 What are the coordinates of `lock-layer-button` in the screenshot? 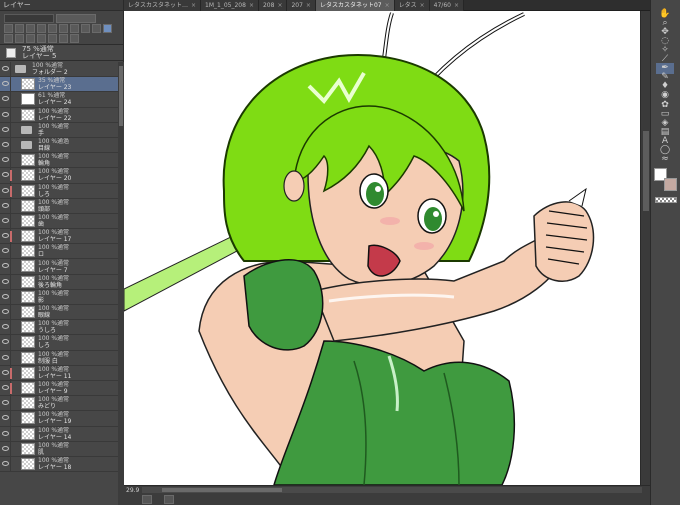 It's located at (41, 28).